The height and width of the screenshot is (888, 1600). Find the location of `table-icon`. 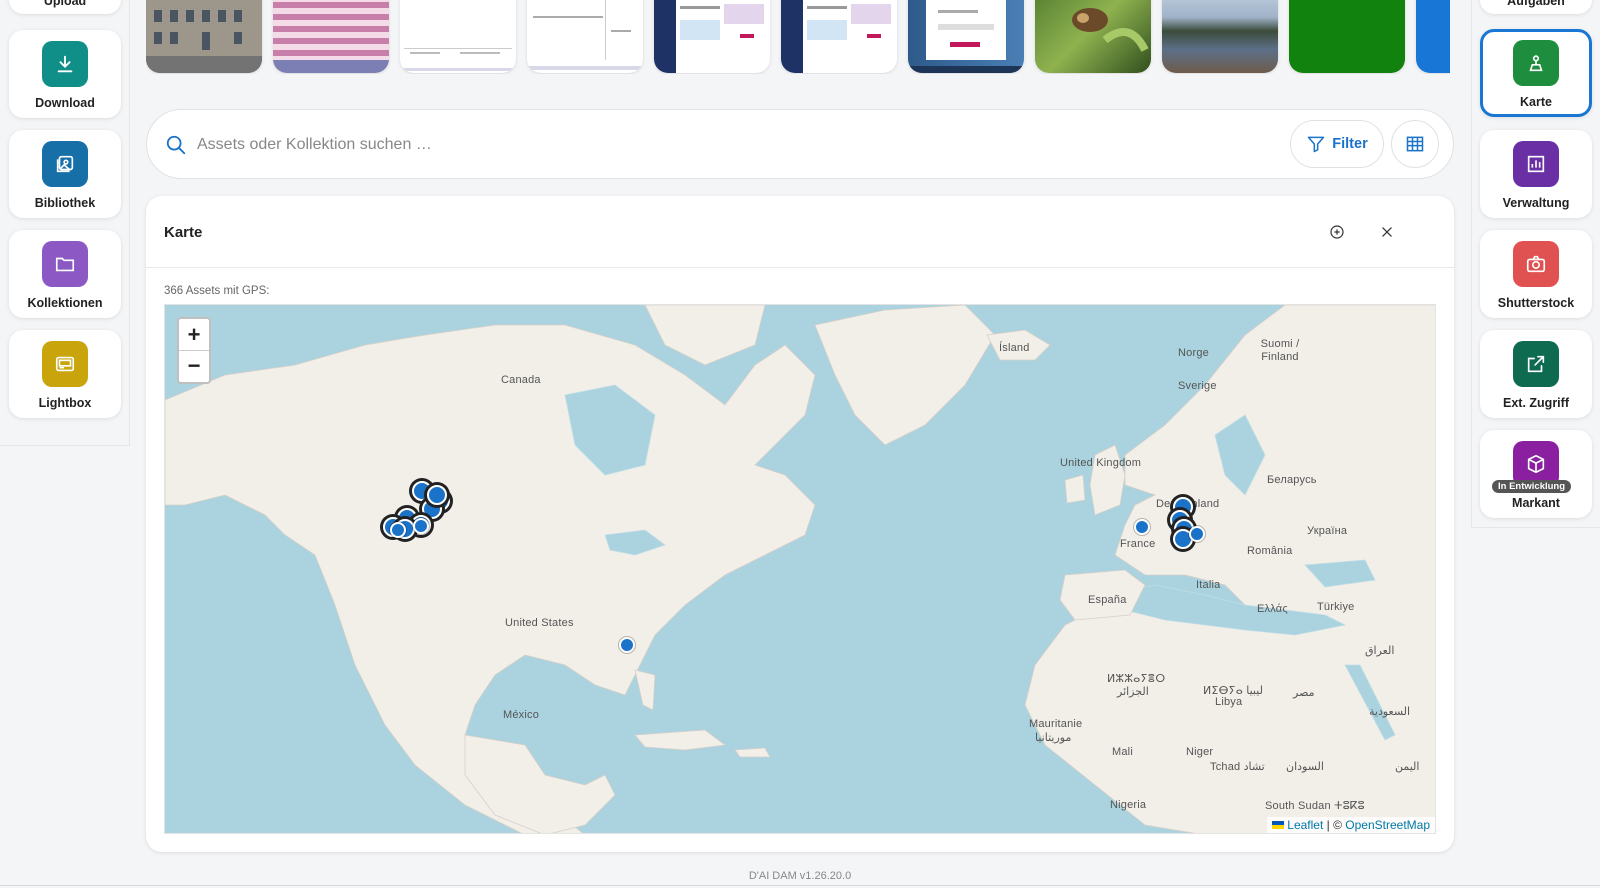

table-icon is located at coordinates (1415, 144).